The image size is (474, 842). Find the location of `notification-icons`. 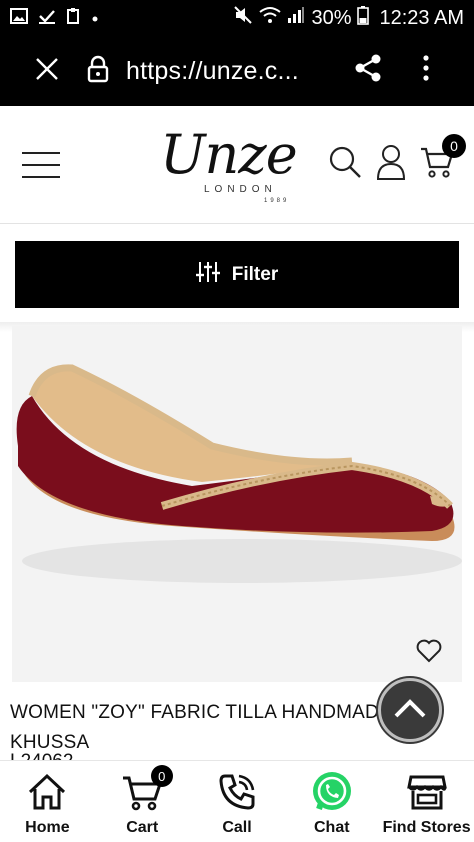

notification-icons is located at coordinates (54, 18).